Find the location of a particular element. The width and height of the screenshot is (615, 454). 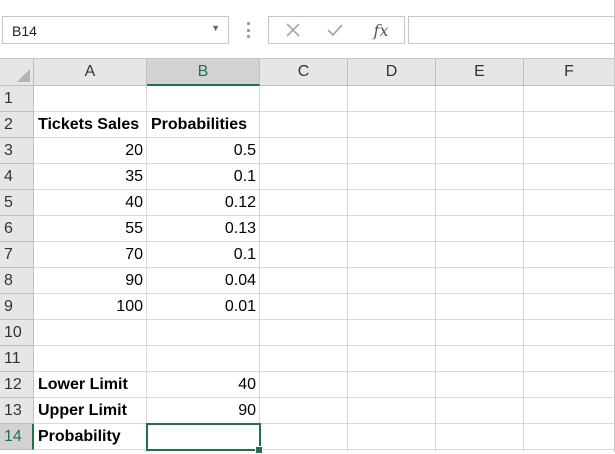

fx-label: fx is located at coordinates (381, 30).